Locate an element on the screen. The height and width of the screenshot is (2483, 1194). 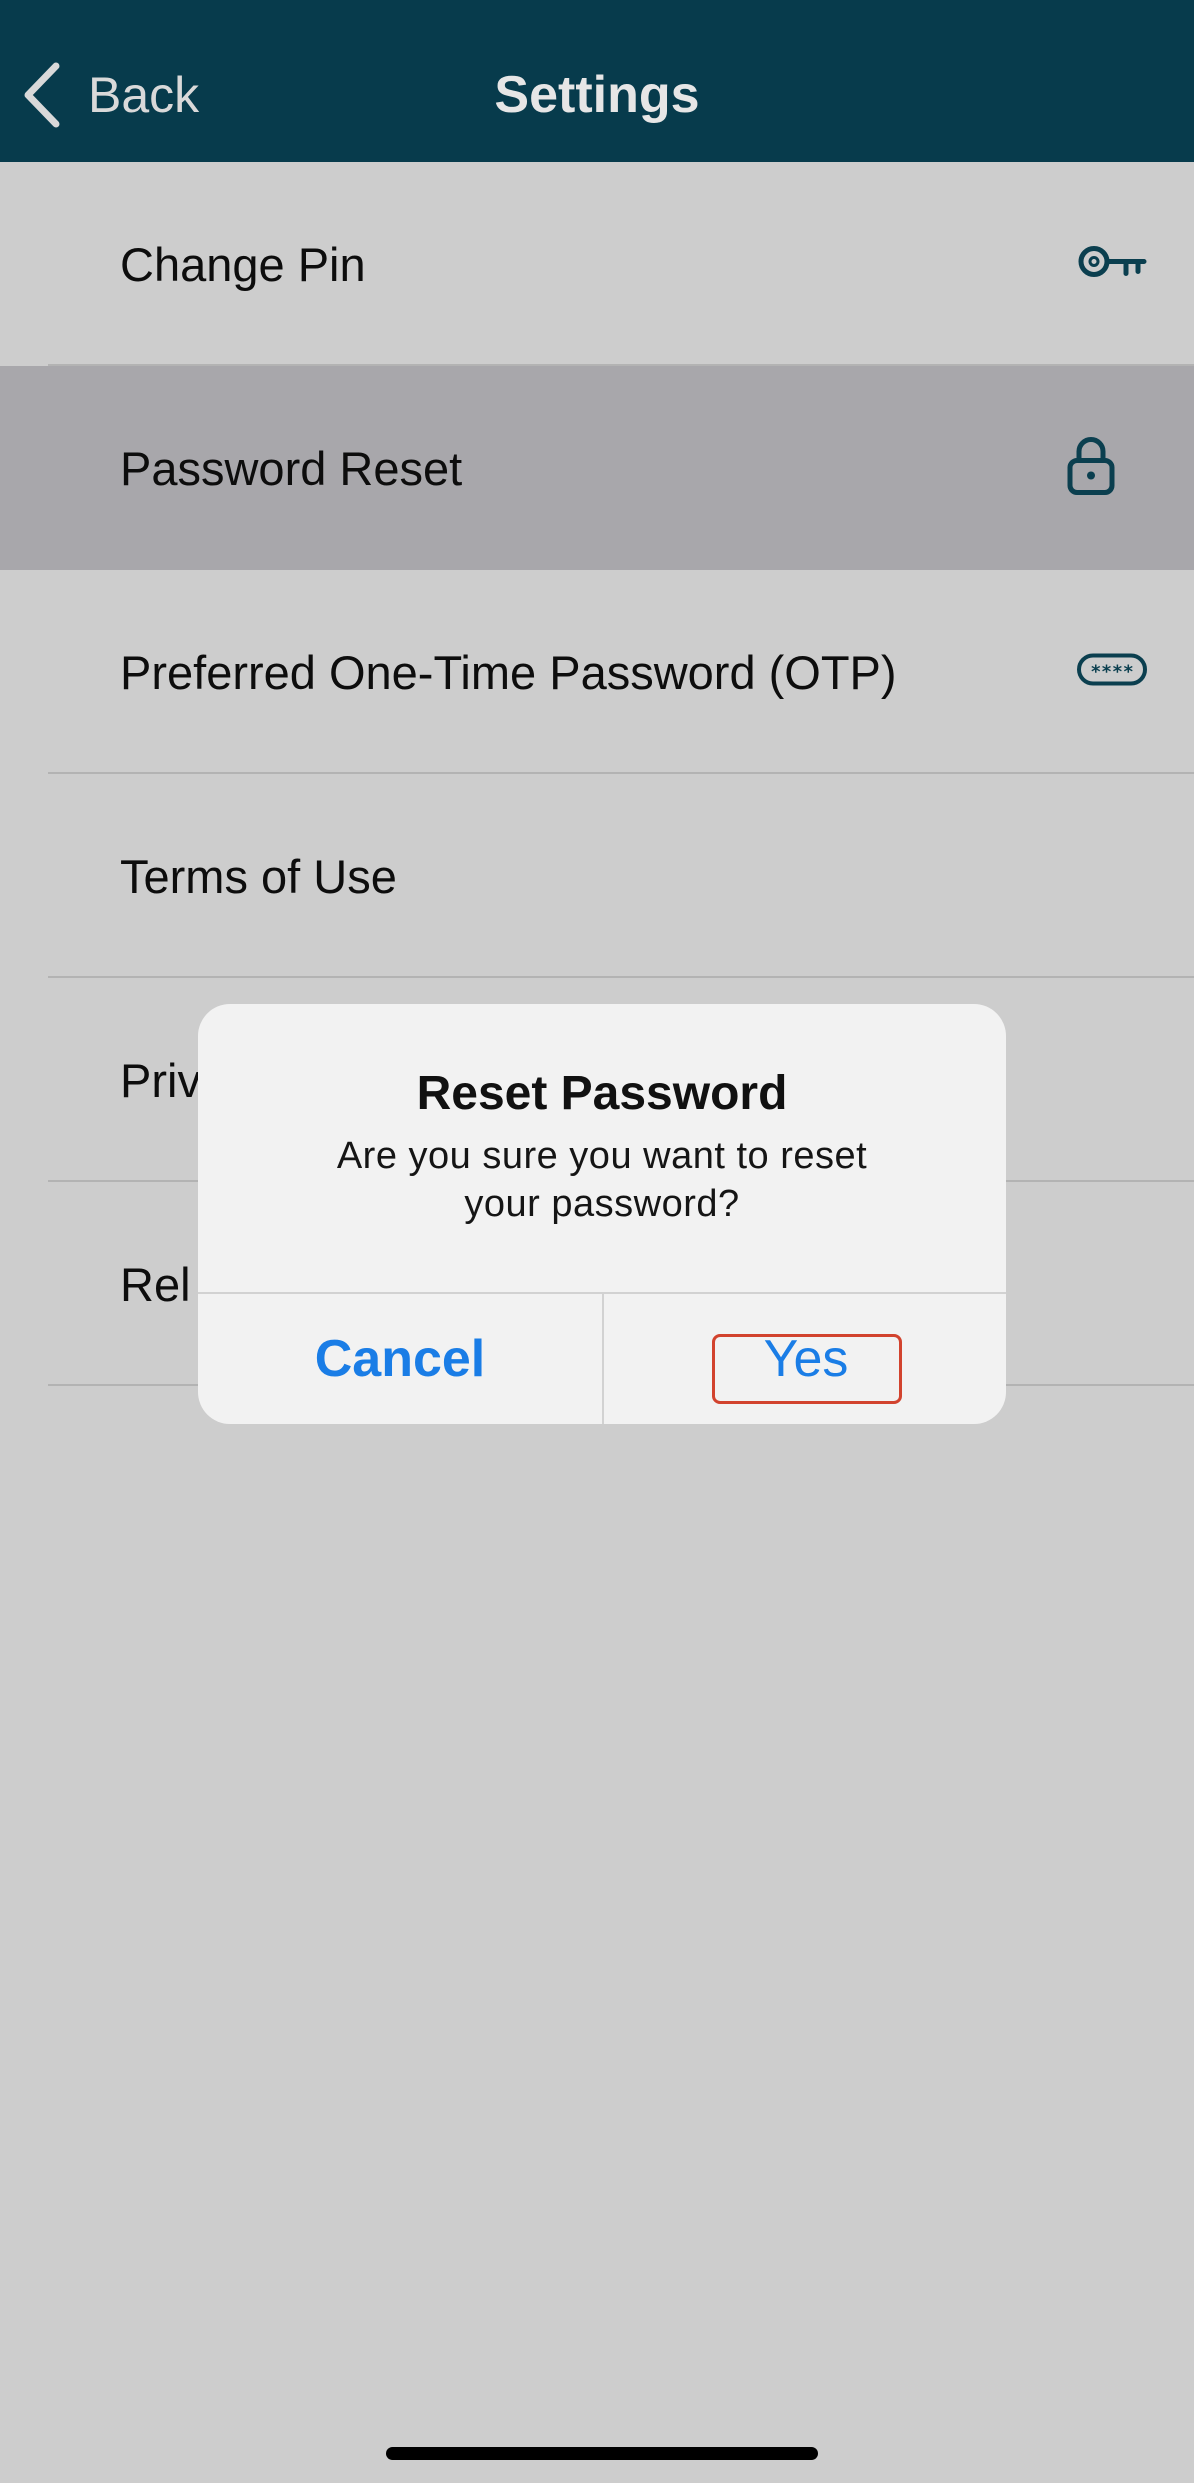
cancel-button: Cancel is located at coordinates (400, 1359).